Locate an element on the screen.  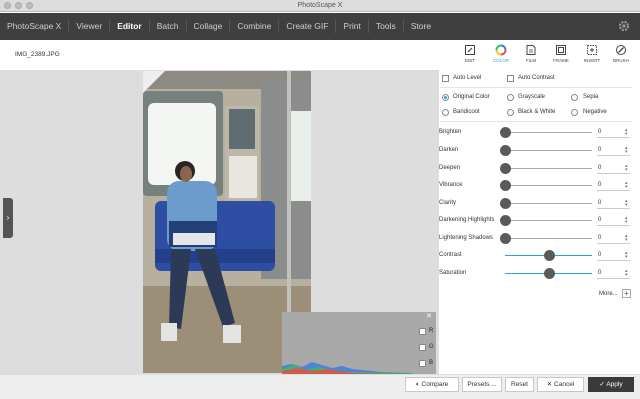
menu-editor: Editor is located at coordinates (130, 26).